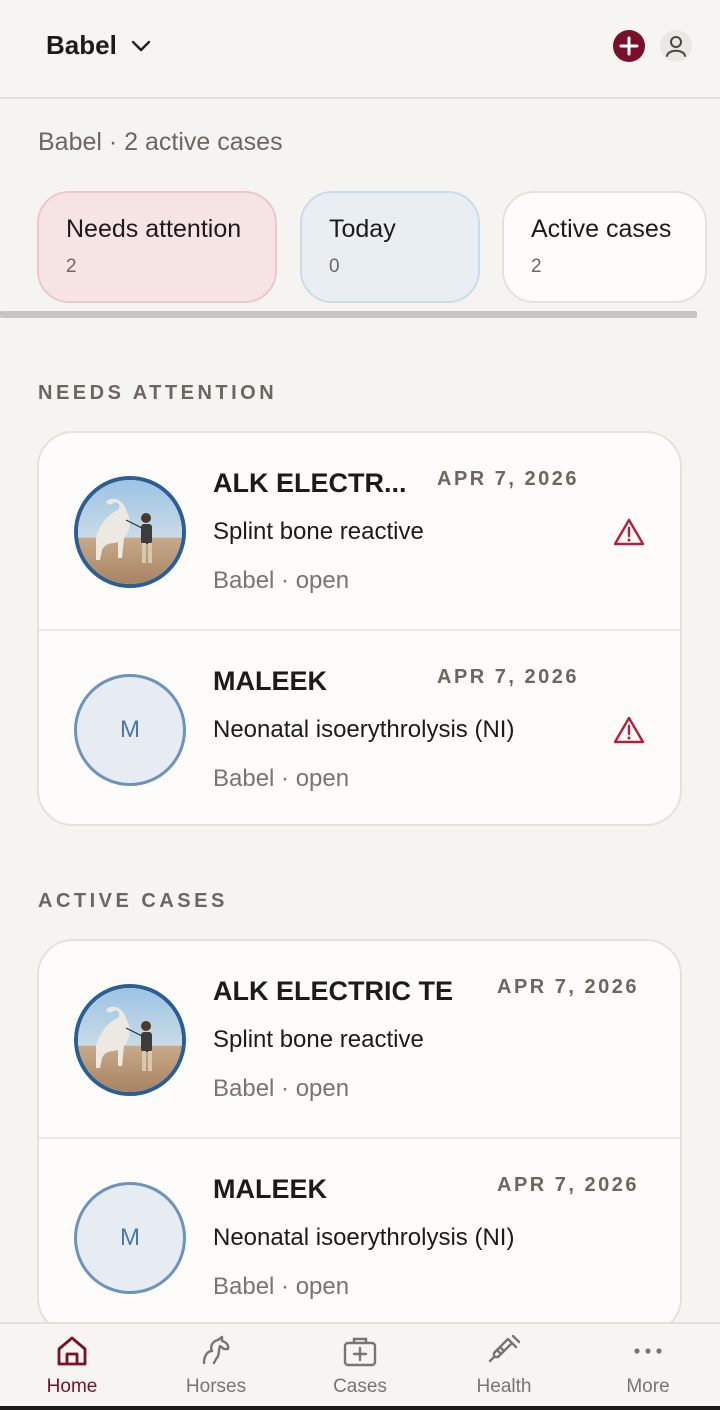 The image size is (720, 1410). Describe the element at coordinates (72, 1386) in the screenshot. I see `nav-label: Home` at that location.